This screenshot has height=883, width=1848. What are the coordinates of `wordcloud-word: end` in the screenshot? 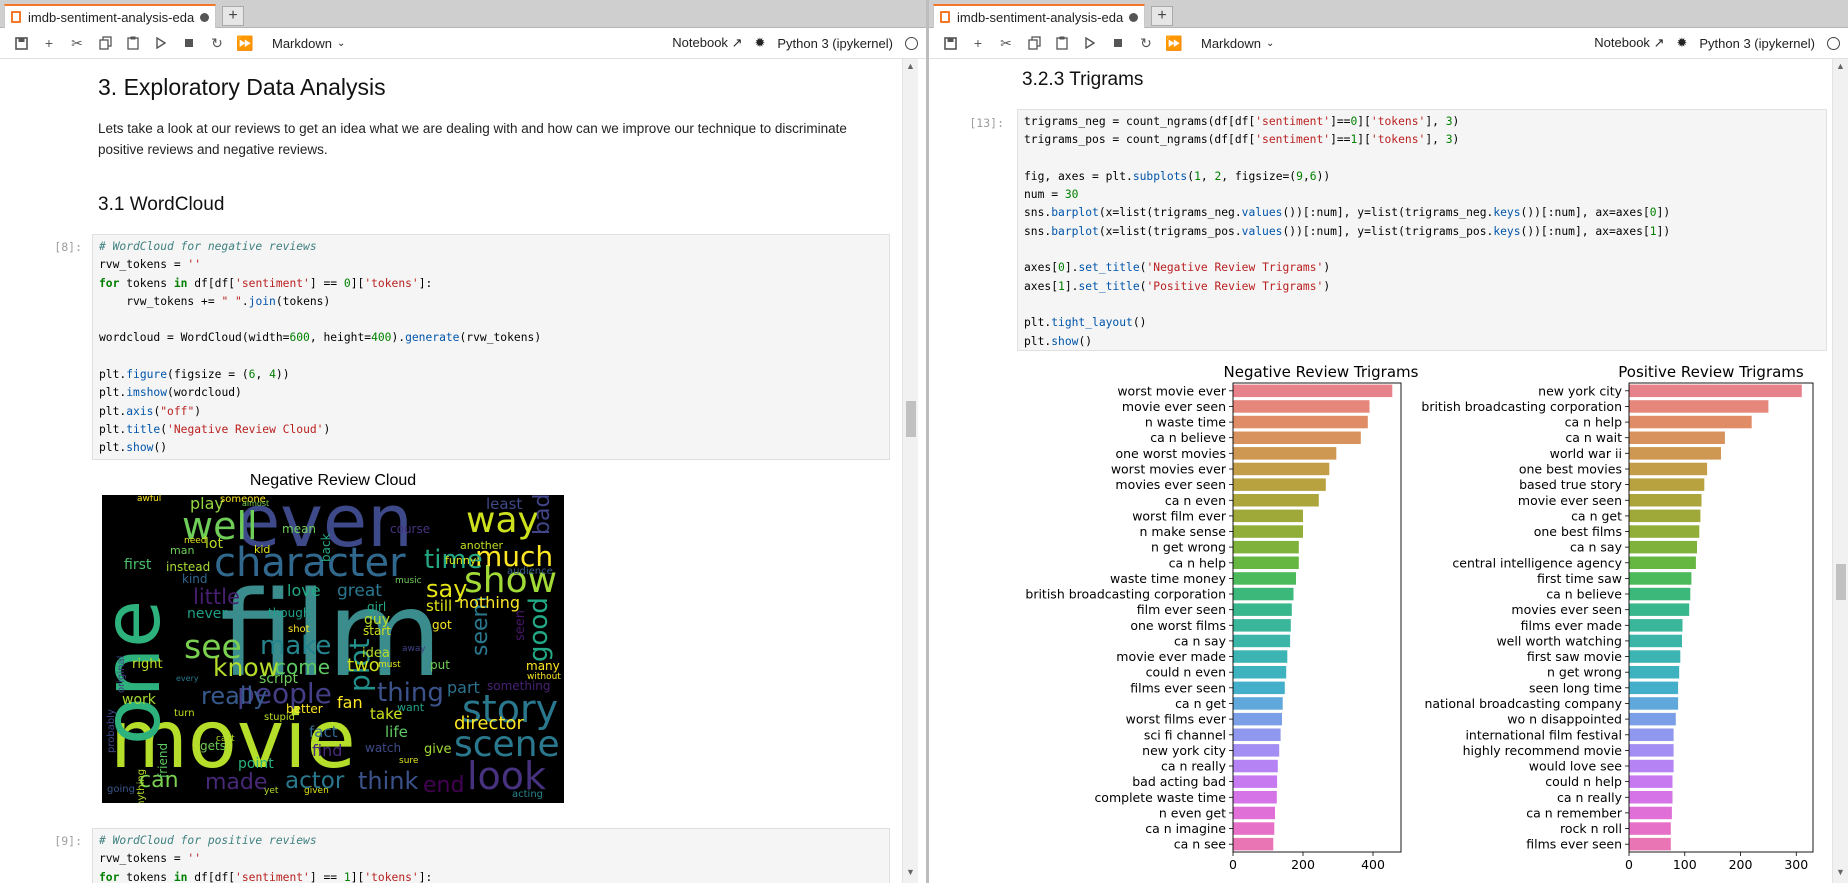 It's located at (444, 785).